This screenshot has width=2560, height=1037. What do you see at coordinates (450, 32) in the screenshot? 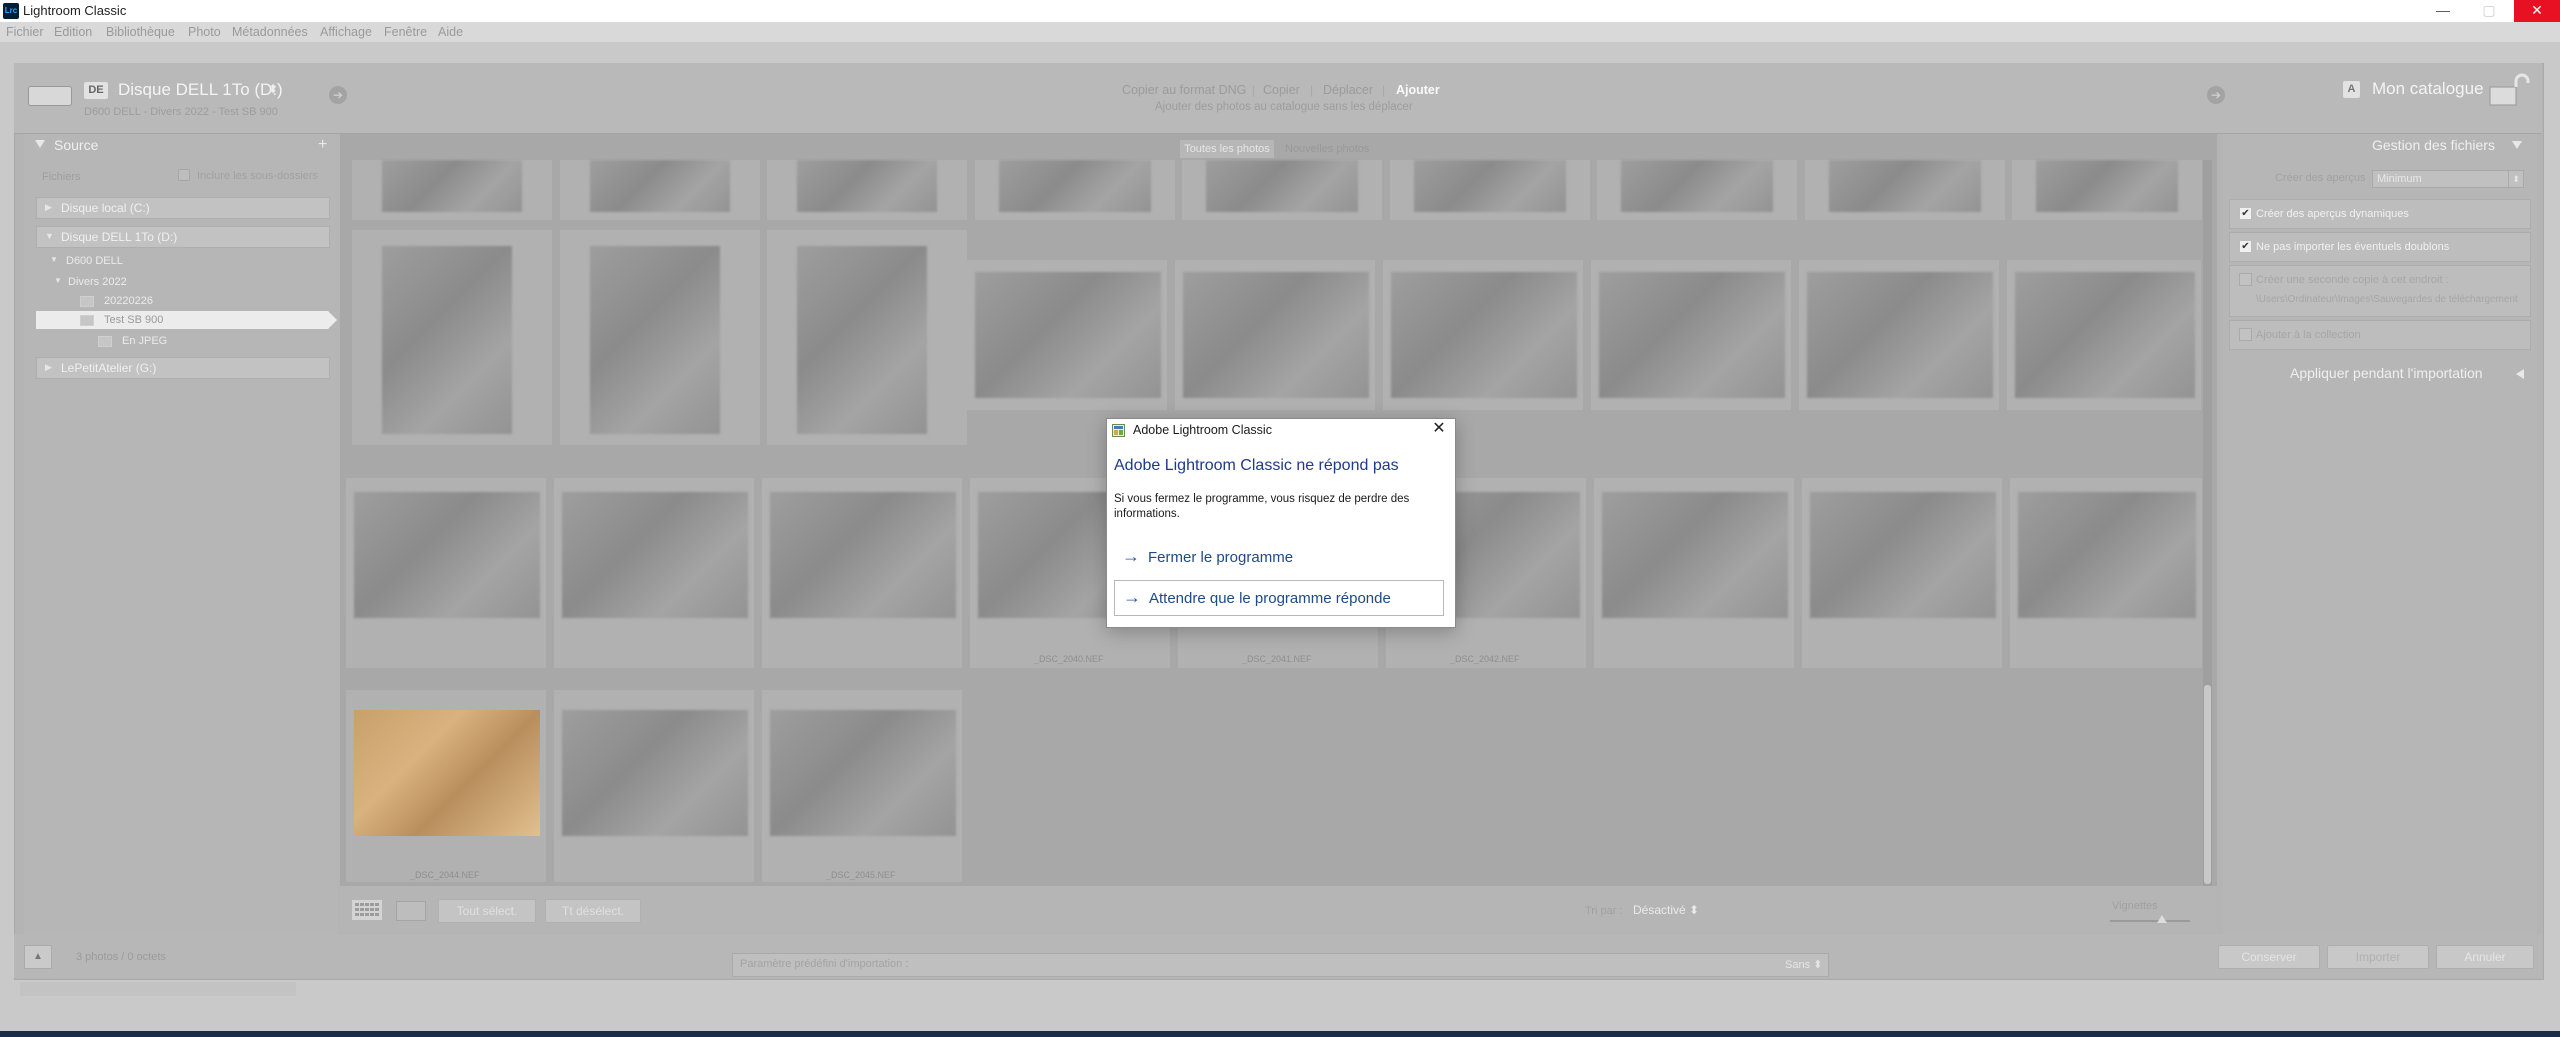
I see `menu-aide: Aide` at bounding box center [450, 32].